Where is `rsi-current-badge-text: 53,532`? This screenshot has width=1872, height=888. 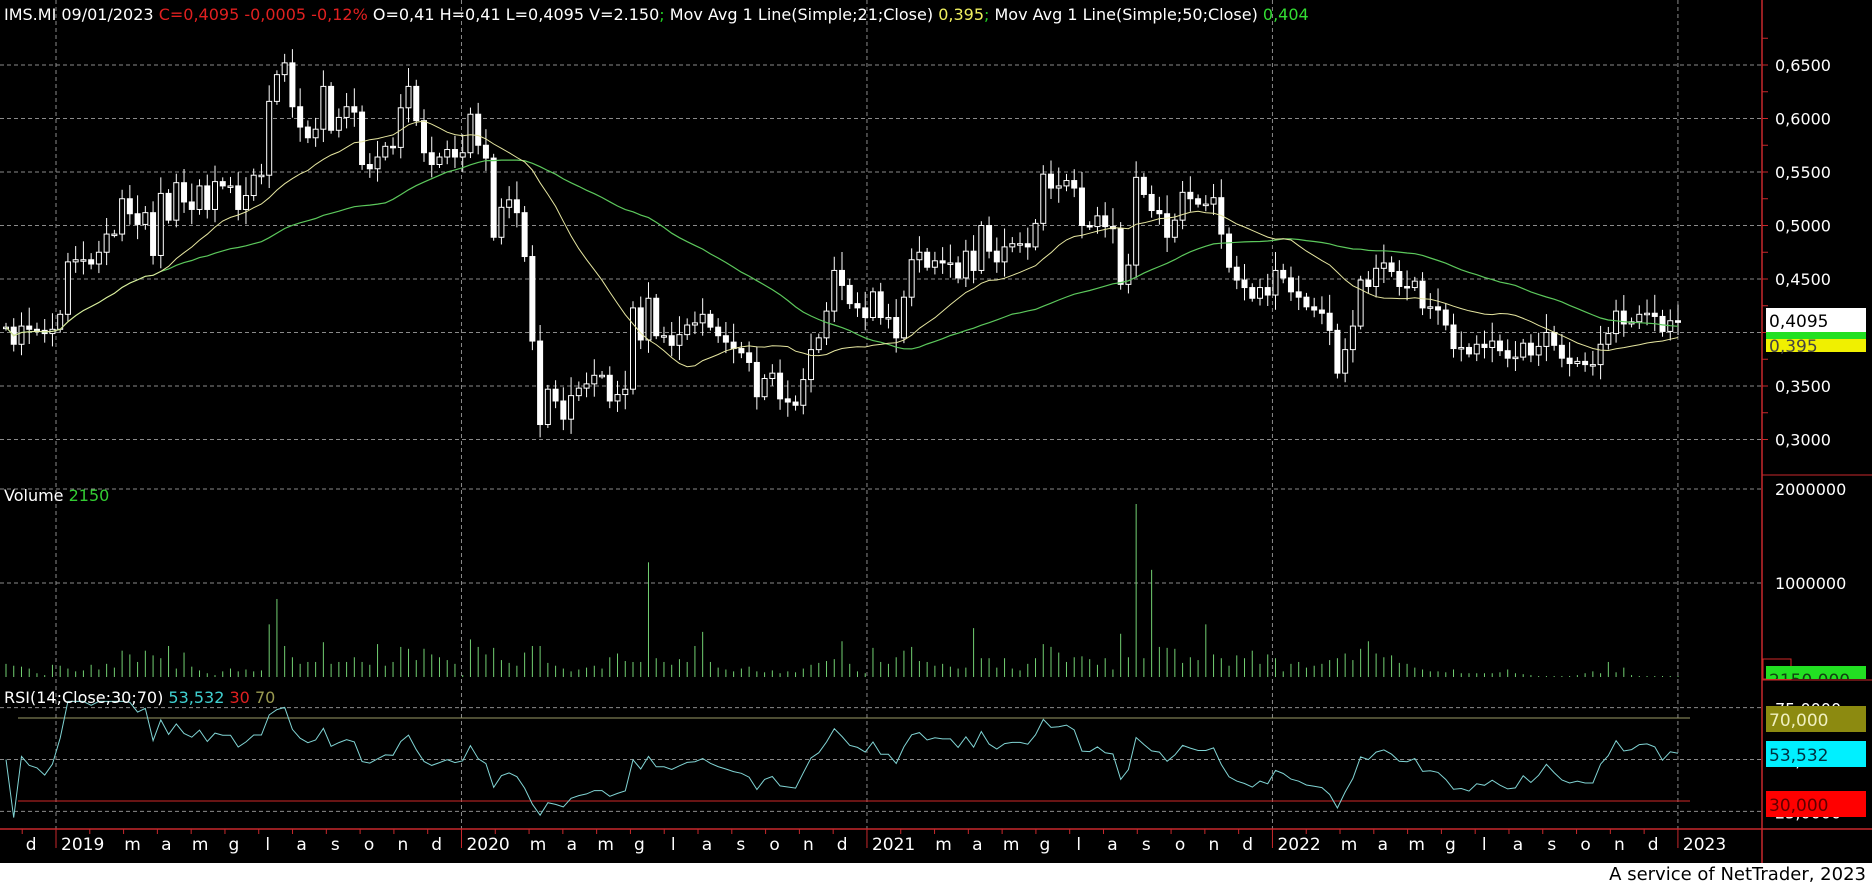
rsi-current-badge-text: 53,532 is located at coordinates (1798, 756).